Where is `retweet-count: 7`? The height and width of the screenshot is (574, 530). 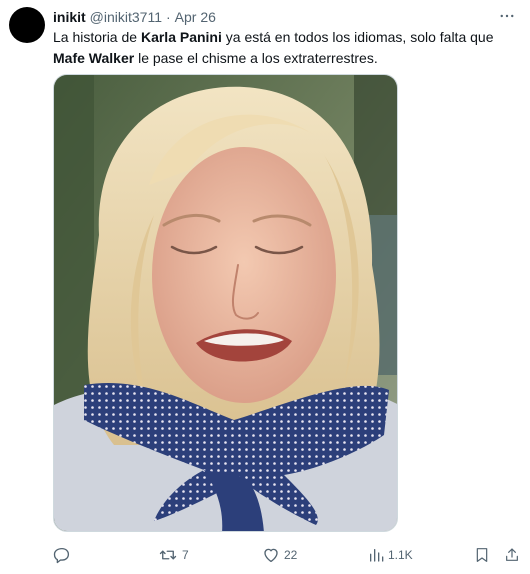
retweet-count: 7 is located at coordinates (185, 555).